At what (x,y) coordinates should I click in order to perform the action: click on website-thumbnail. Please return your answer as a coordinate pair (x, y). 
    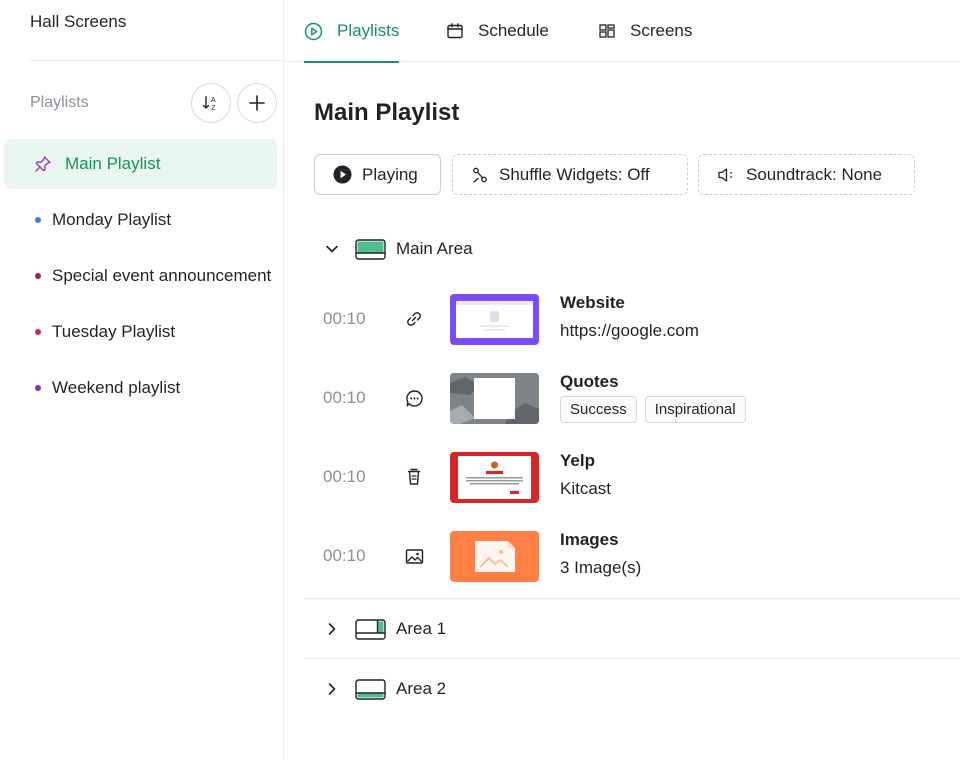
    Looking at the image, I should click on (494, 319).